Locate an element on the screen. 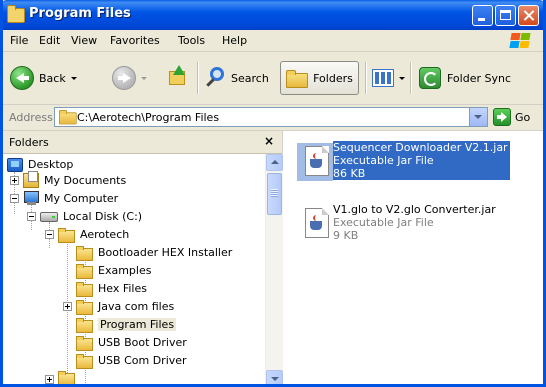 The width and height of the screenshot is (546, 387). menu-view: View is located at coordinates (84, 40).